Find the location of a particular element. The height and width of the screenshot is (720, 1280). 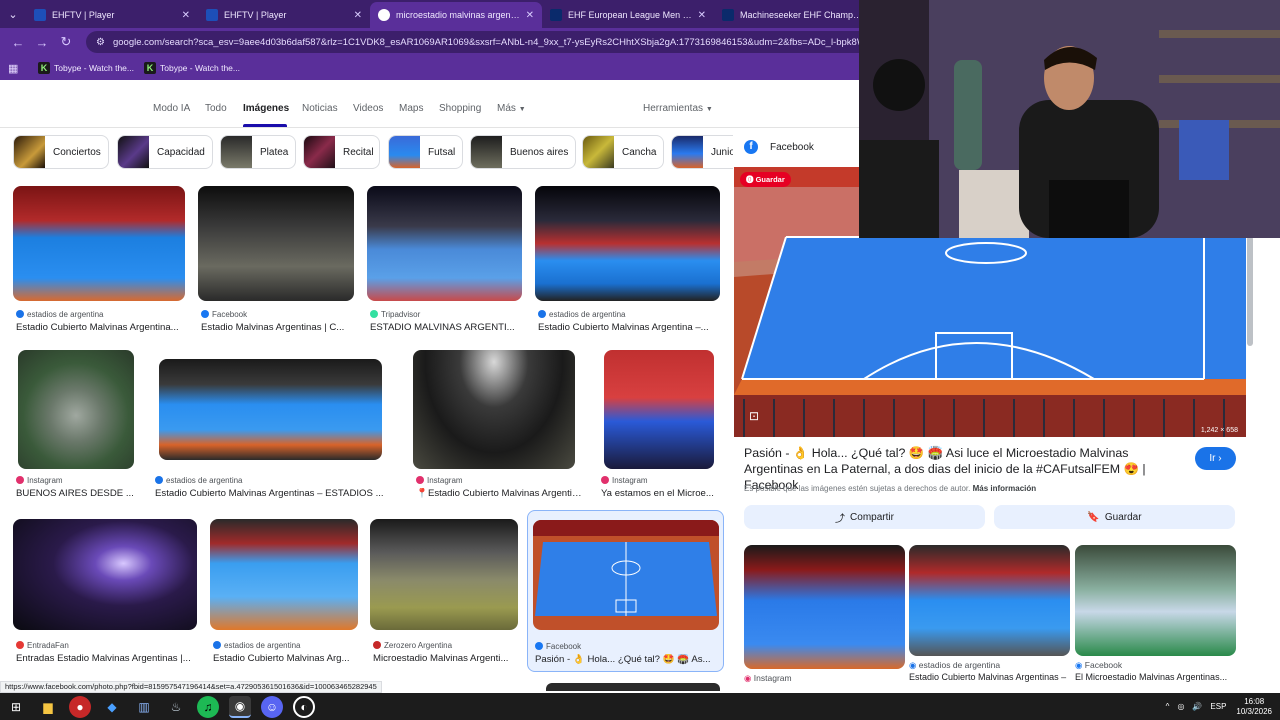

steam-icon: ♨ is located at coordinates (176, 707).